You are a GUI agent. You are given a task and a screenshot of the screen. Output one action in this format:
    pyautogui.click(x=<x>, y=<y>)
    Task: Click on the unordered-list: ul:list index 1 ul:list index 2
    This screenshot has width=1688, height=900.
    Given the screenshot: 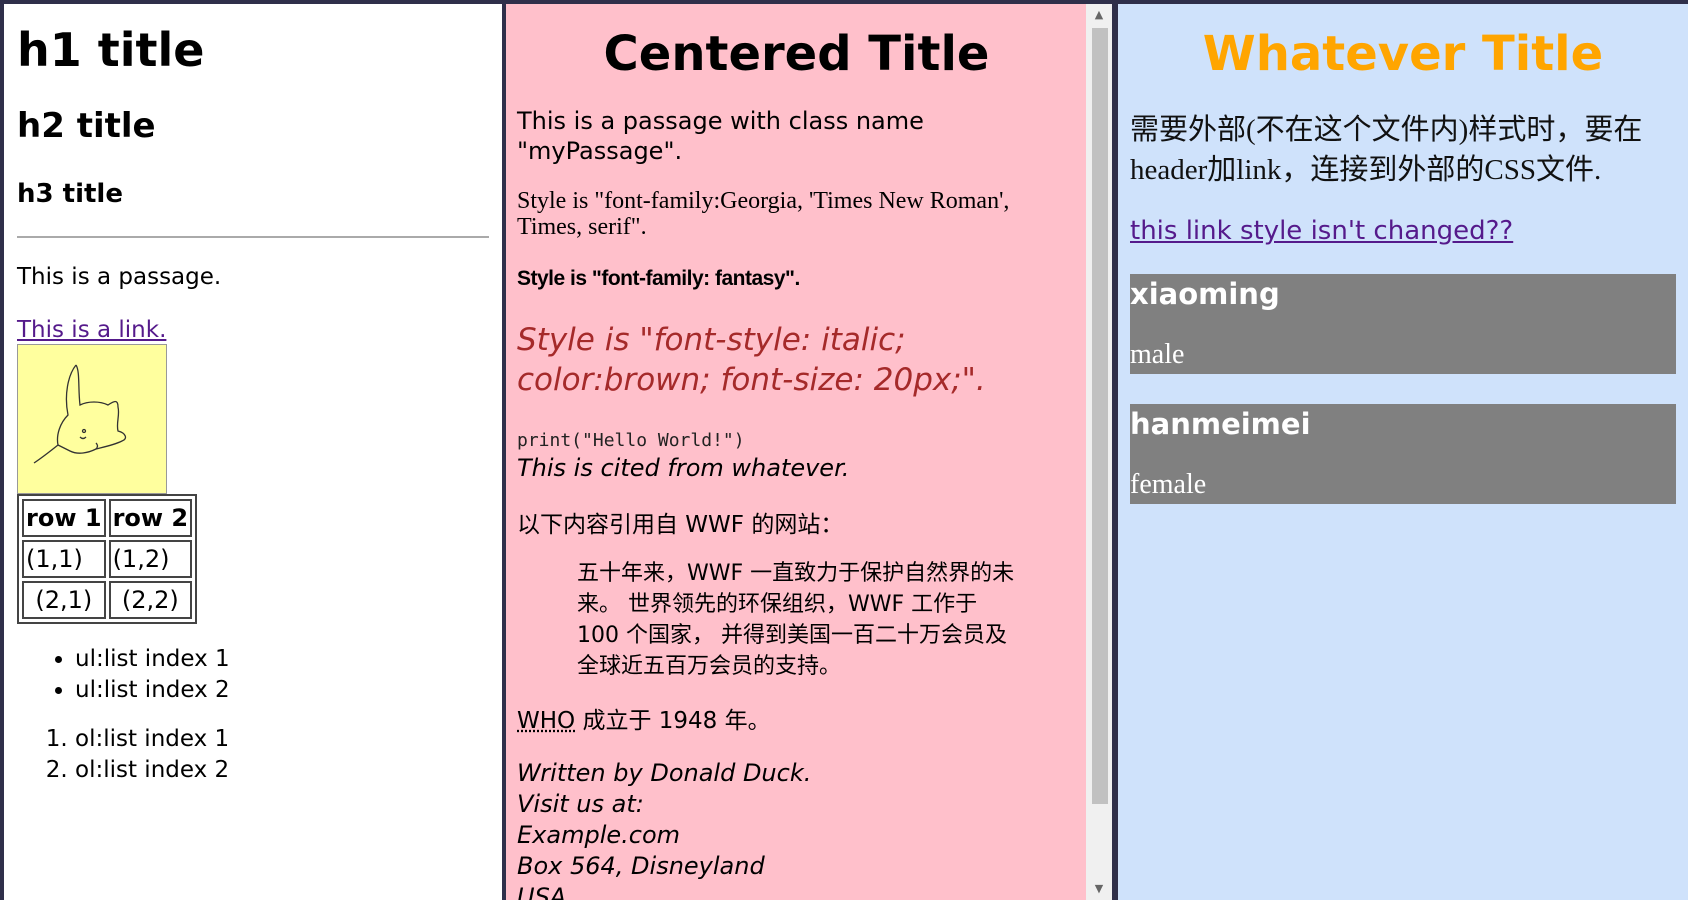 What is the action you would take?
    pyautogui.click(x=253, y=675)
    